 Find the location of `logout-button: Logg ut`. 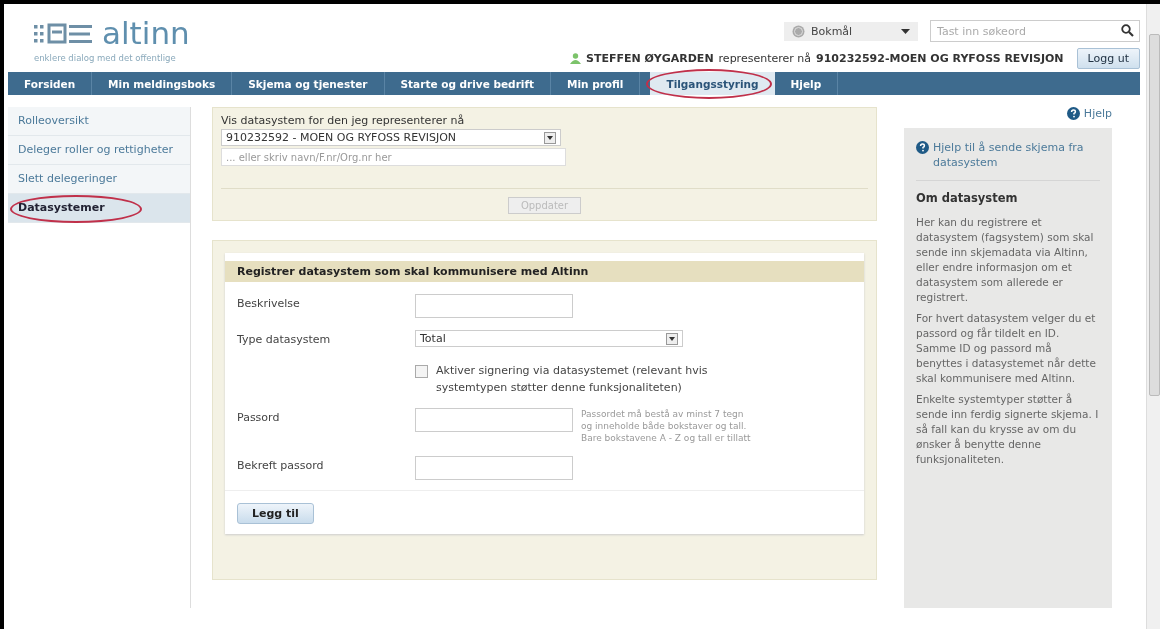

logout-button: Logg ut is located at coordinates (1108, 58).